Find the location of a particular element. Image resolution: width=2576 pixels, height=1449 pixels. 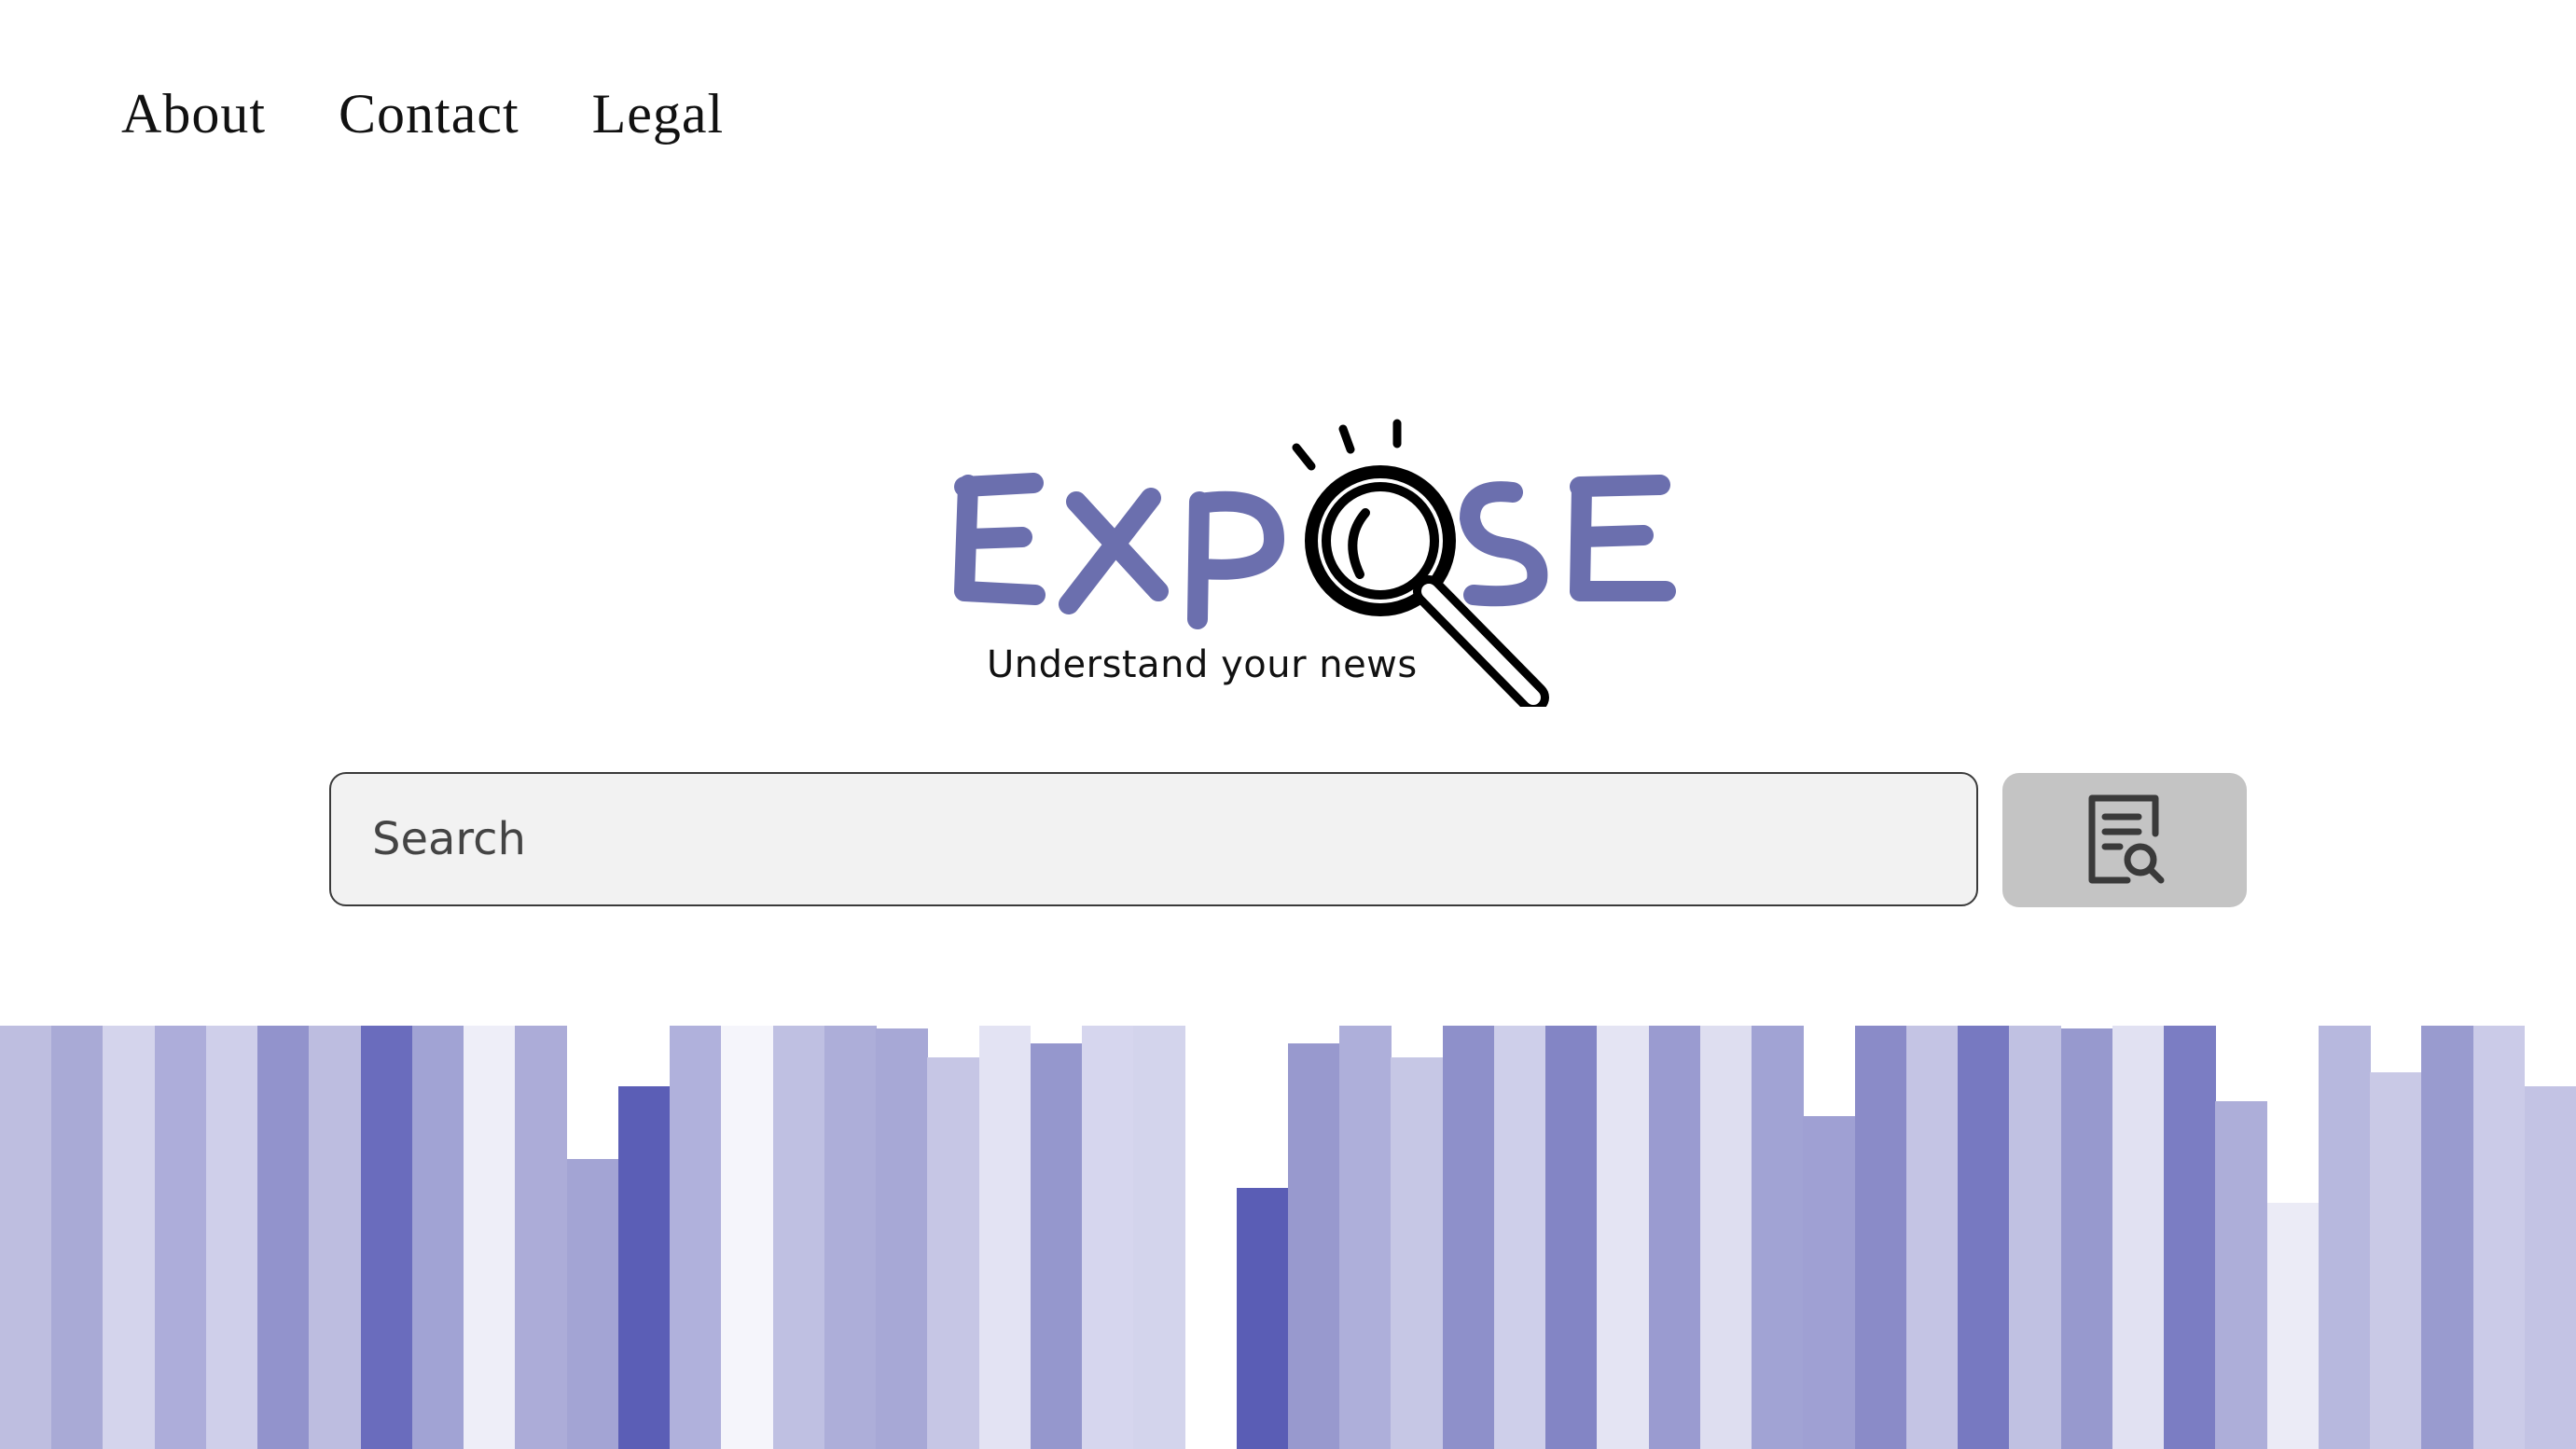

document-search-icon is located at coordinates (2125, 841).